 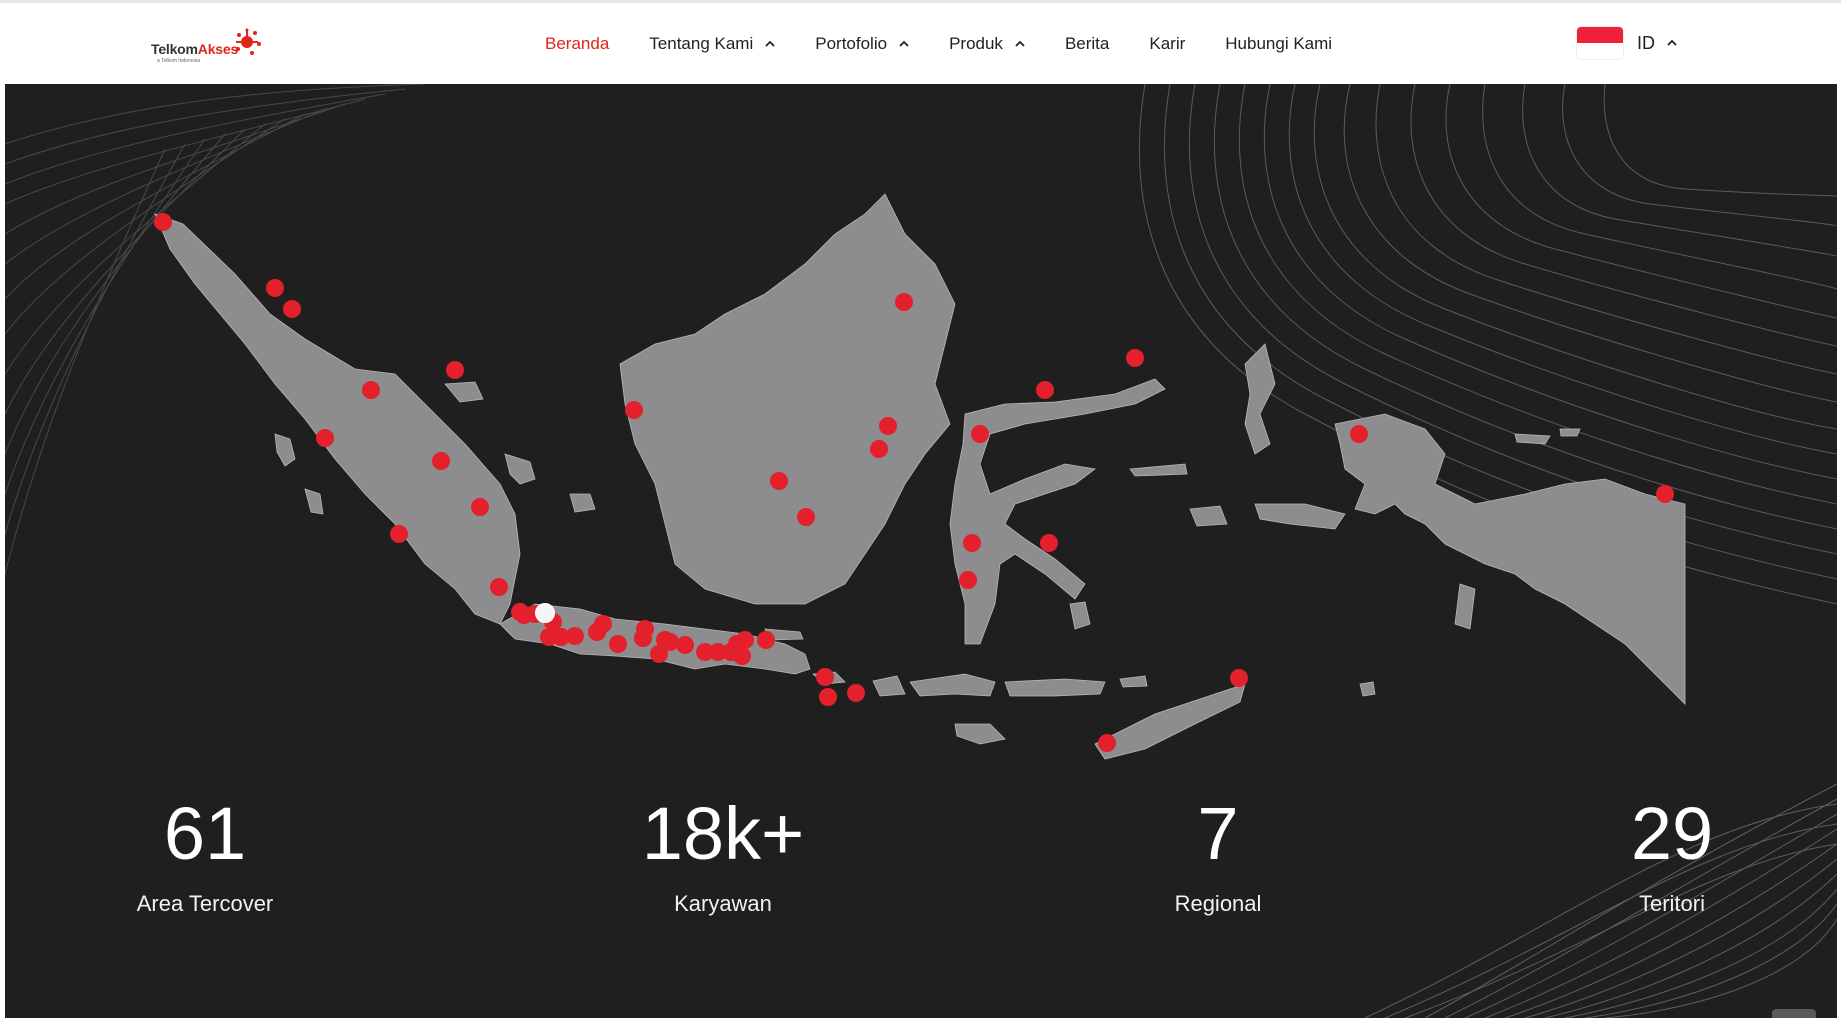 I want to click on stat-teritori: 29 Teritori, so click(x=1672, y=853).